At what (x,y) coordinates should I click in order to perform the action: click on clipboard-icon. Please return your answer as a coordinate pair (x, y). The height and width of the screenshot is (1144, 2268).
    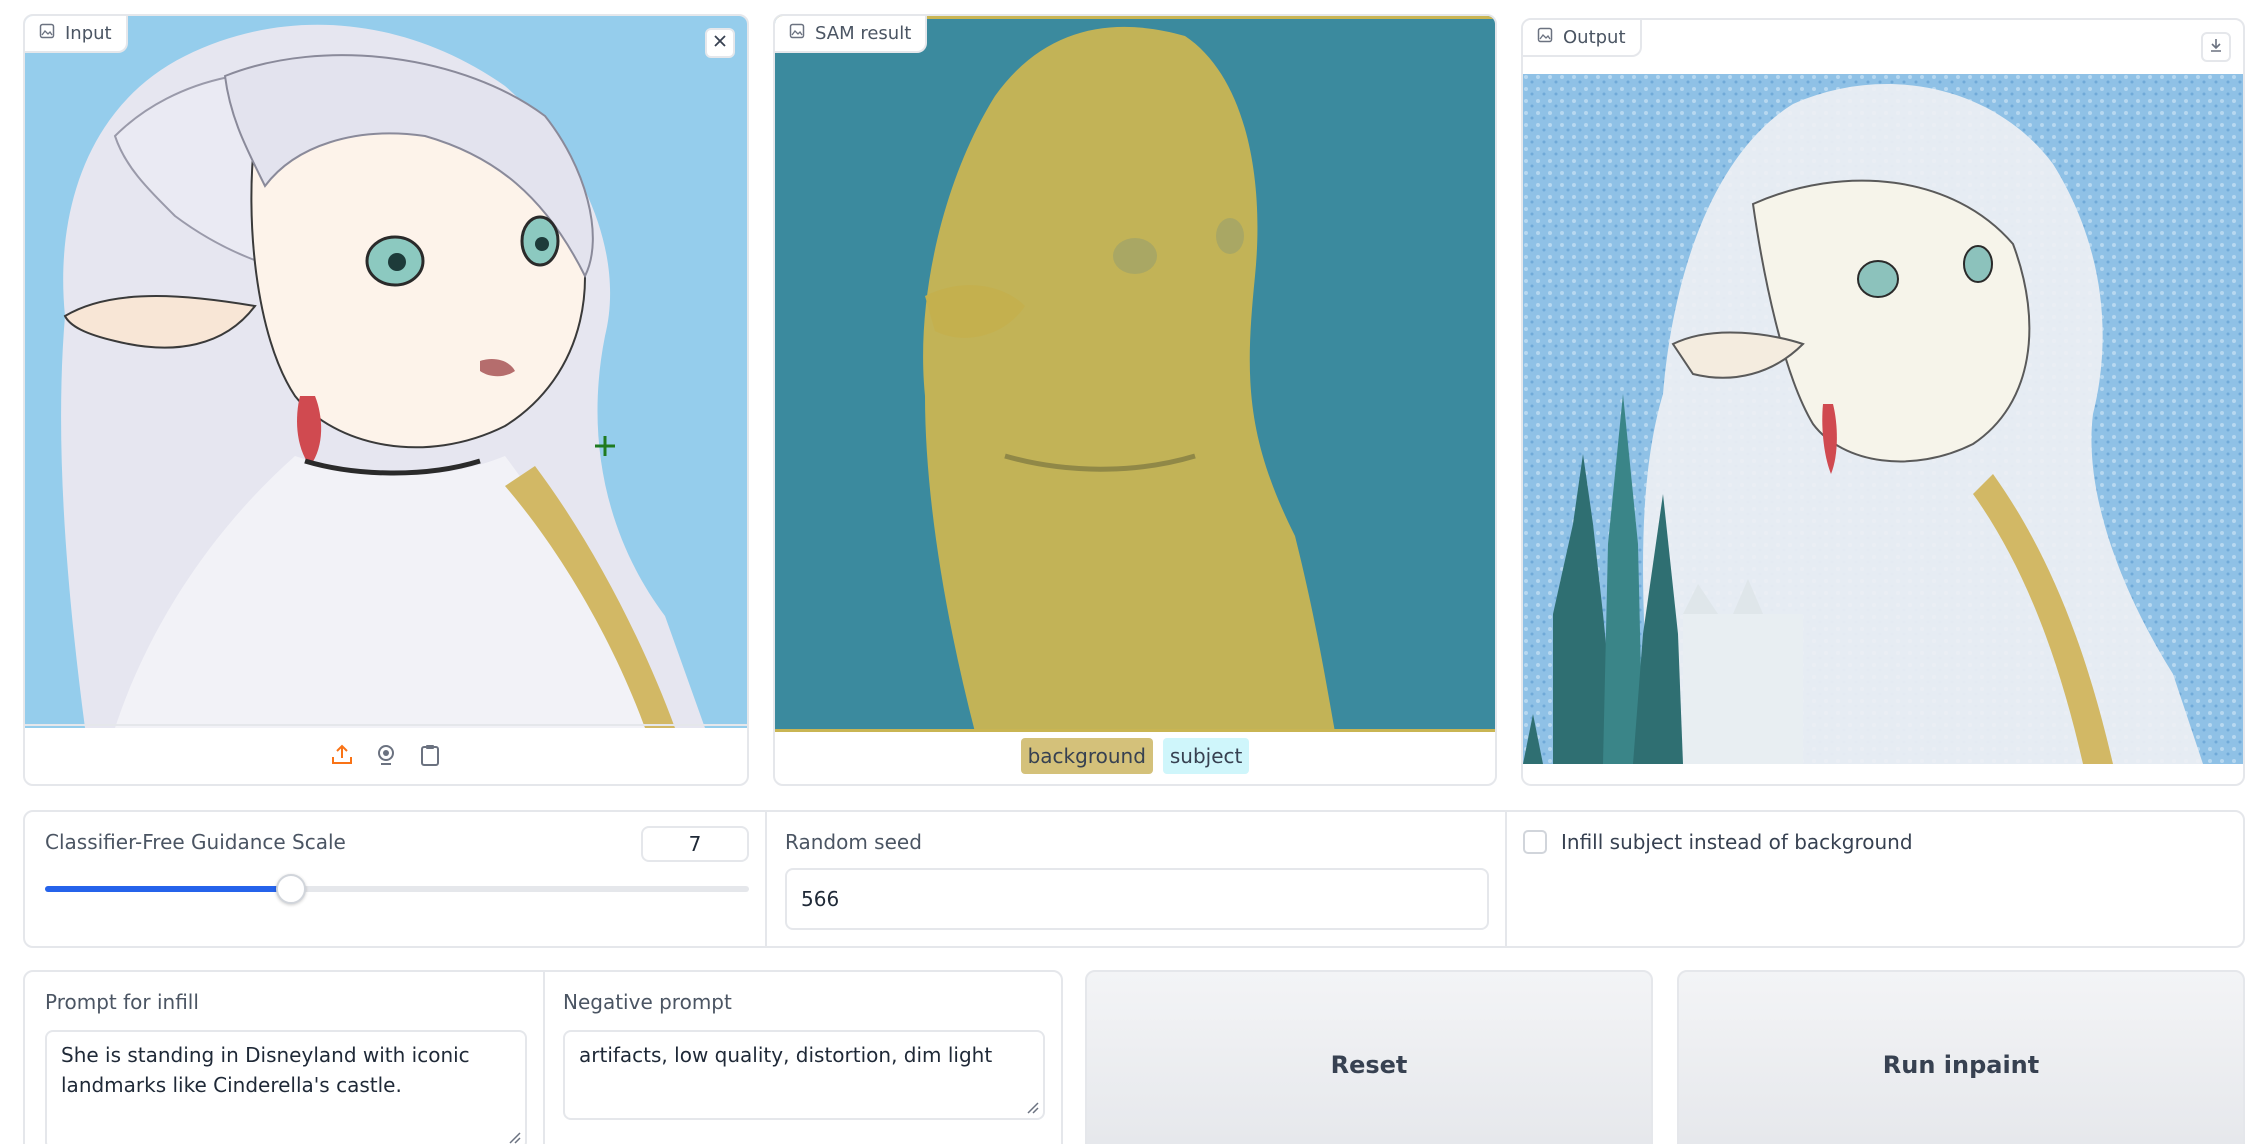
    Looking at the image, I should click on (430, 755).